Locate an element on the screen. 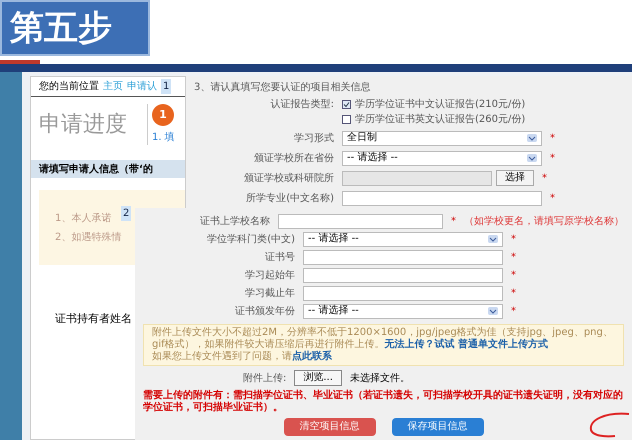 This screenshot has width=632, height=440. field-label: 学习截止年 is located at coordinates (269, 293).